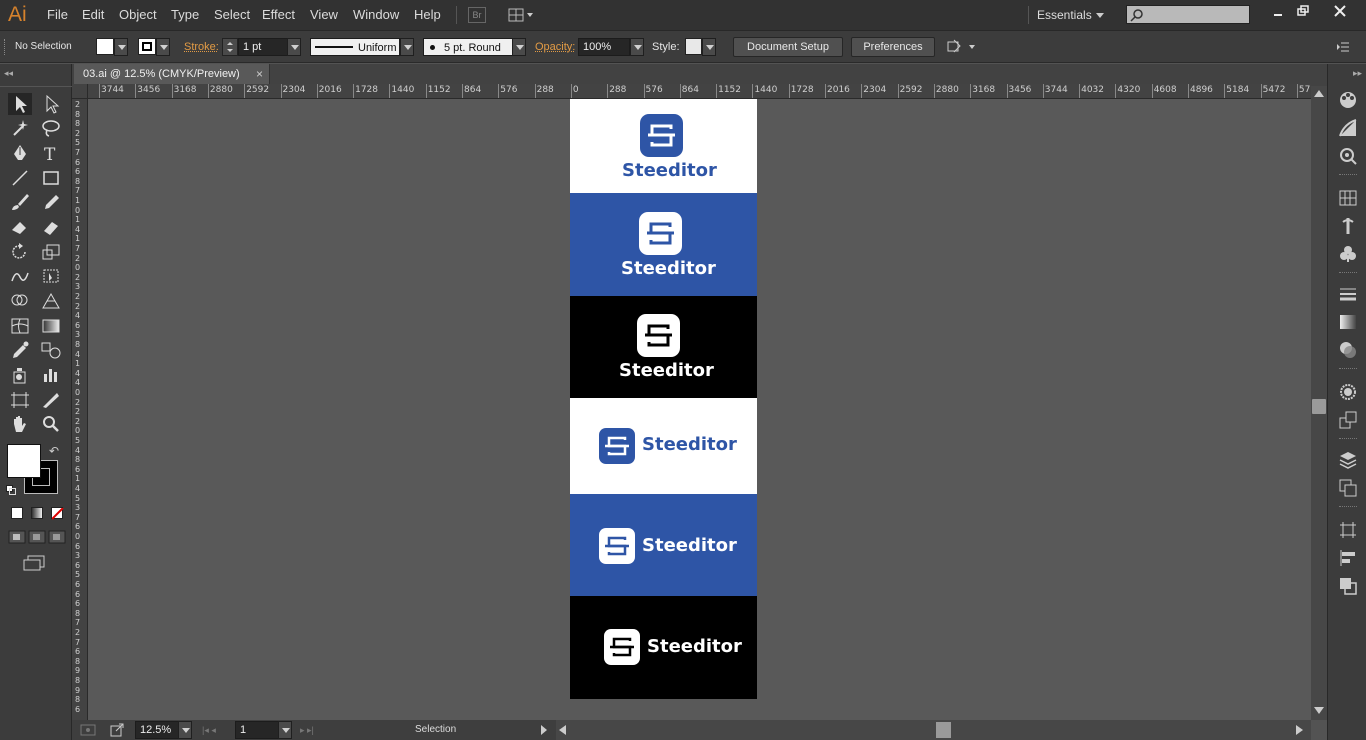  What do you see at coordinates (57, 513) in the screenshot?
I see `none-mode-icon` at bounding box center [57, 513].